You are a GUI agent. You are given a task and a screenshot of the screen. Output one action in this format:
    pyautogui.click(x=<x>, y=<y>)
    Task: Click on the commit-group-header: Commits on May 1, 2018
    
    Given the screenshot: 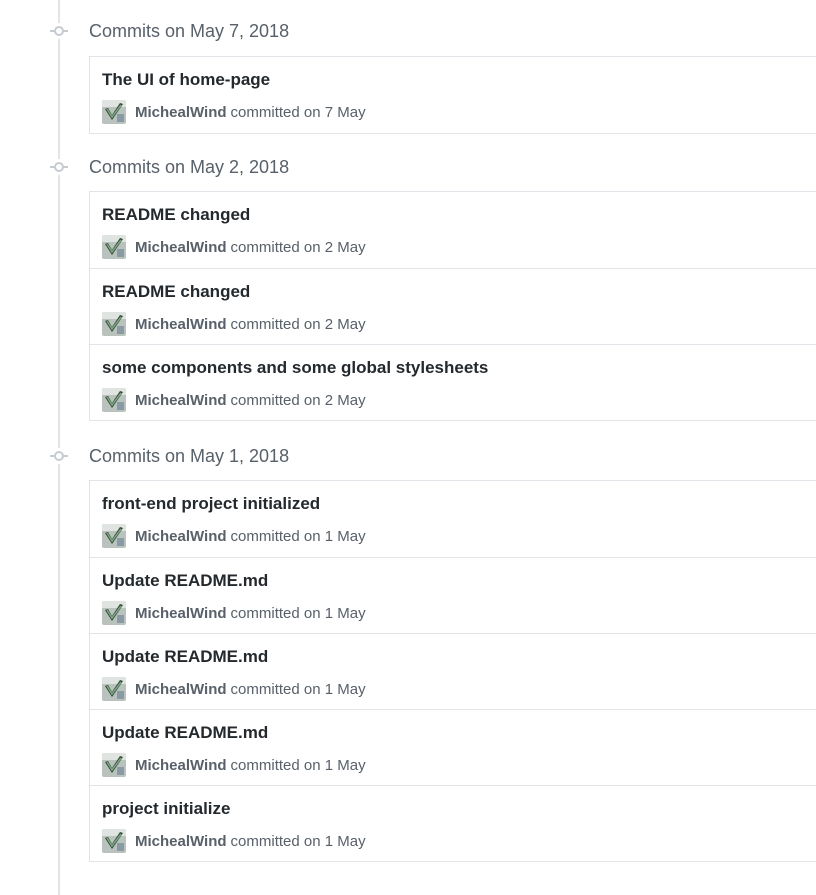 What is the action you would take?
    pyautogui.click(x=408, y=456)
    